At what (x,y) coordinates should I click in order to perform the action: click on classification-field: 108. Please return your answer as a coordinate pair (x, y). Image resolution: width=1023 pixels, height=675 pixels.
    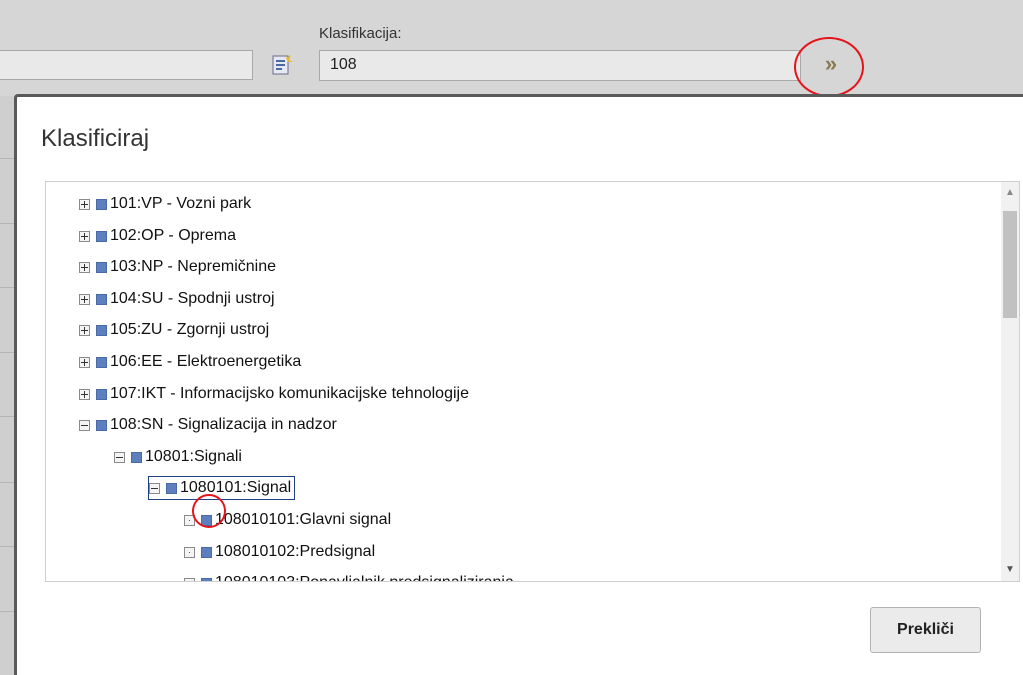
    Looking at the image, I should click on (560, 65).